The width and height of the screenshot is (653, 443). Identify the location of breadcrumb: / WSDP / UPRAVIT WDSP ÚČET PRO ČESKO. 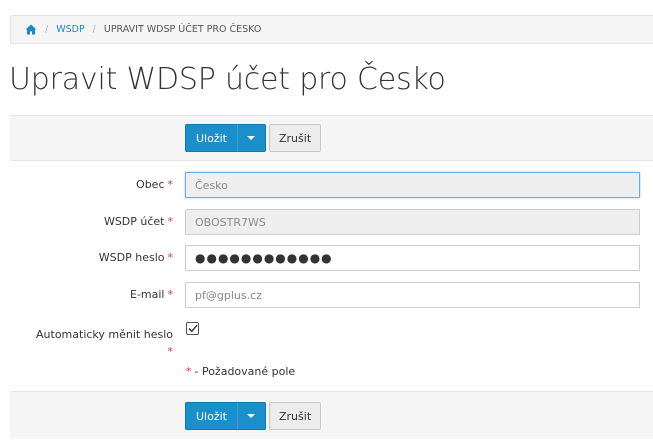
(331, 29).